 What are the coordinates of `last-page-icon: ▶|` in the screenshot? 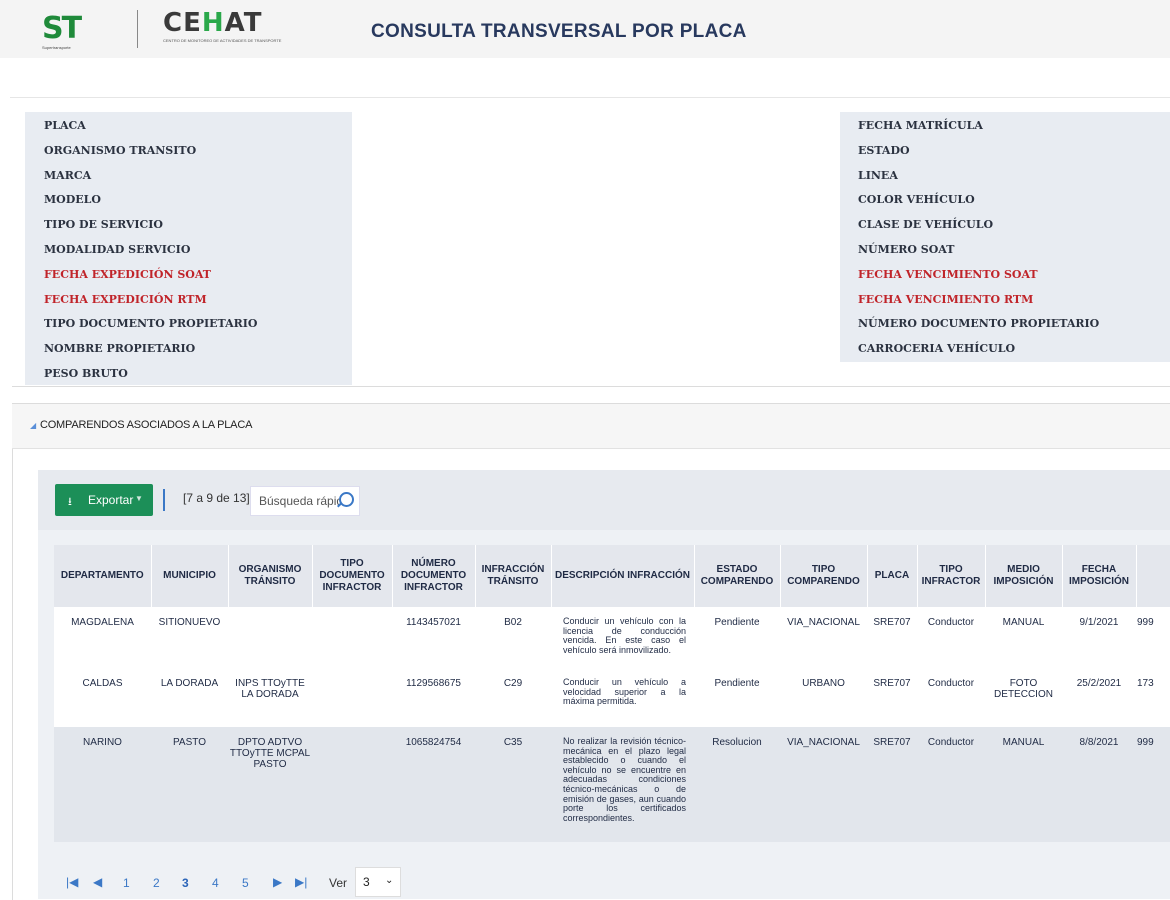 It's located at (301, 882).